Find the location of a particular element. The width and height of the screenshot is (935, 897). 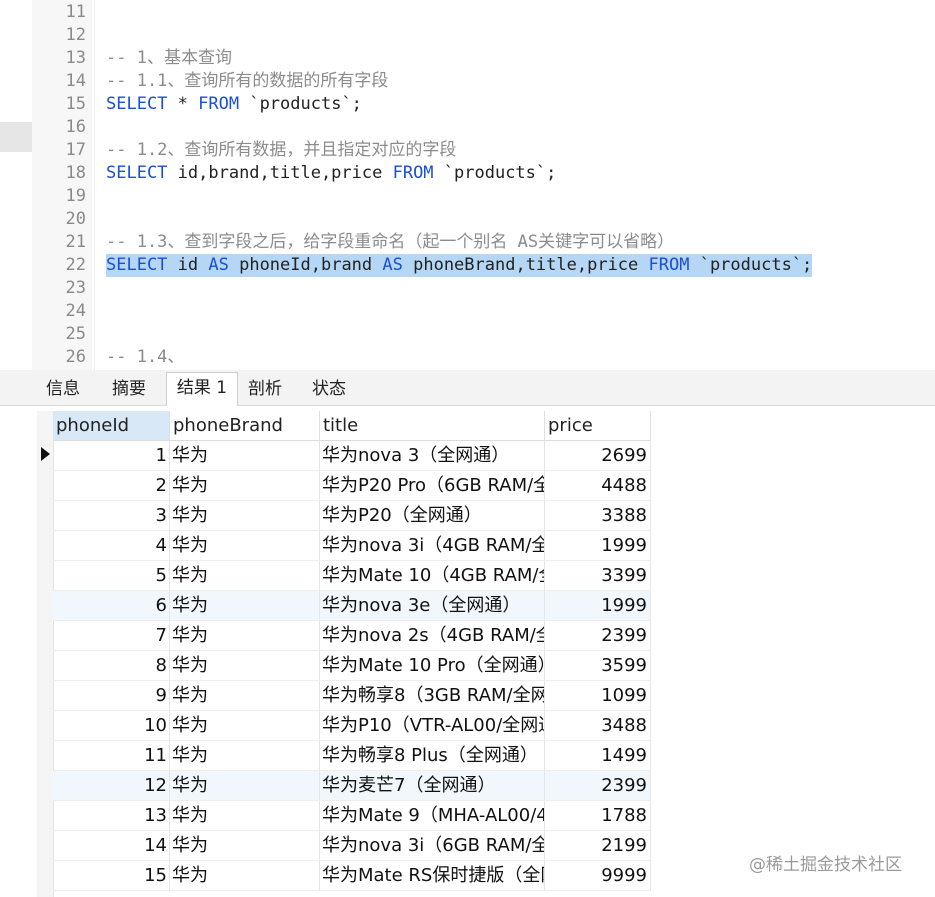

code-line: 12 is located at coordinates (467, 35).